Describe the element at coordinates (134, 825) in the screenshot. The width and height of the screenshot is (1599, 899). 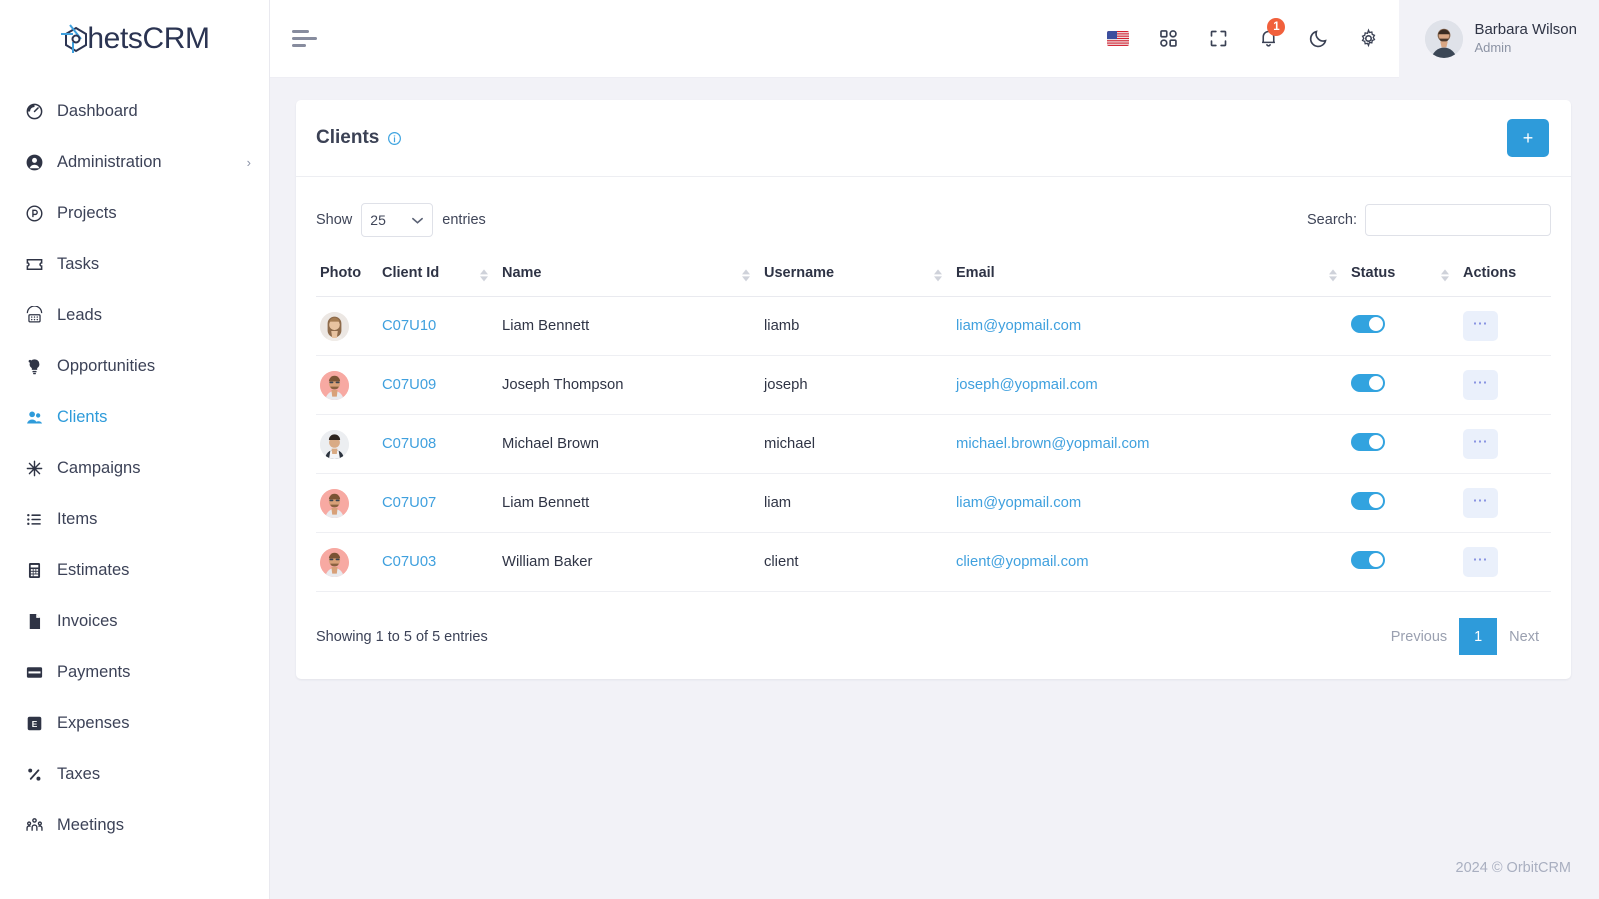
I see `sidebar-item-meetings: Meetings` at that location.